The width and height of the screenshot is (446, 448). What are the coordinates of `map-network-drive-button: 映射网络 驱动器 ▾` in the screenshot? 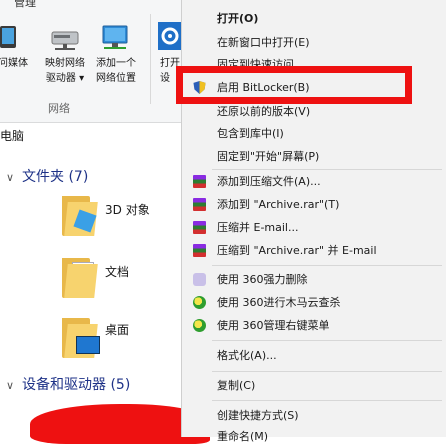 It's located at (65, 71).